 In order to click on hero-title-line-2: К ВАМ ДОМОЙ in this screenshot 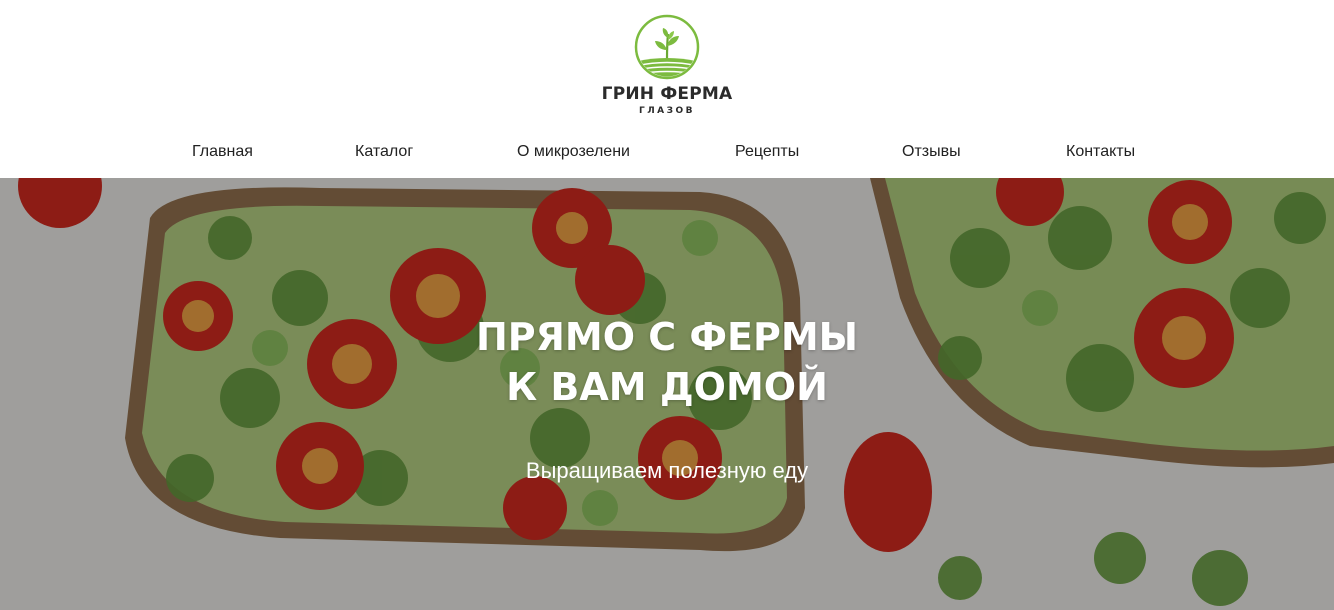, I will do `click(667, 387)`.